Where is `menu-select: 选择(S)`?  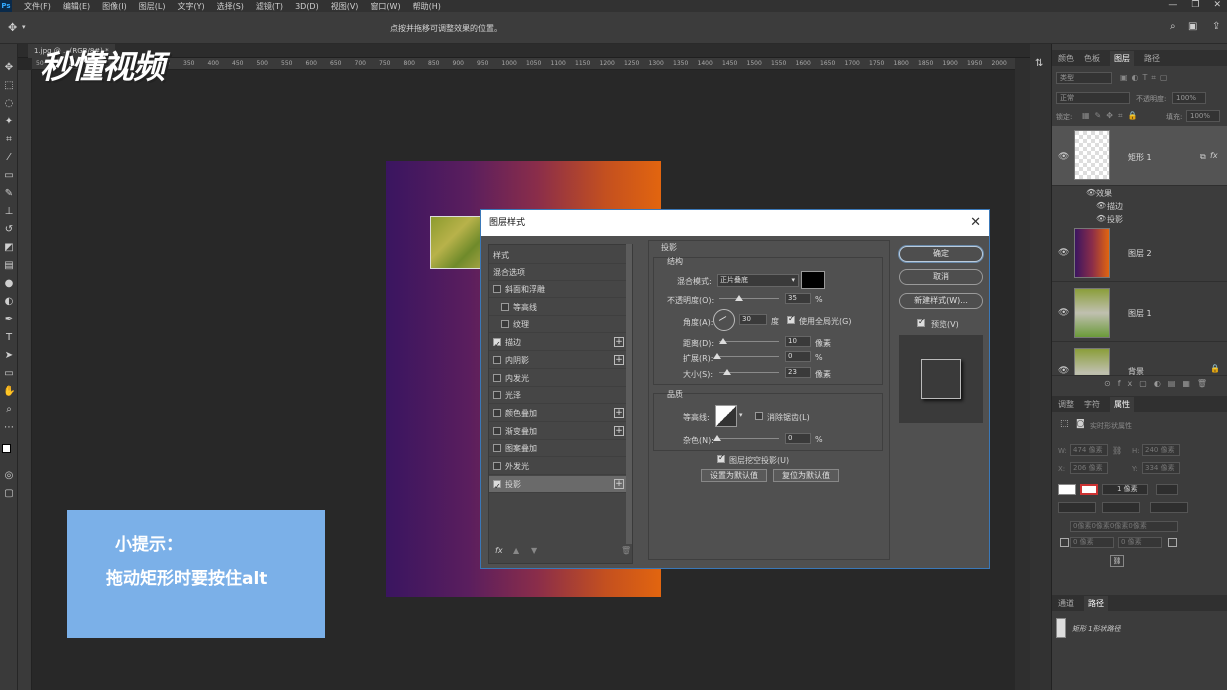
menu-select: 选择(S) is located at coordinates (230, 6).